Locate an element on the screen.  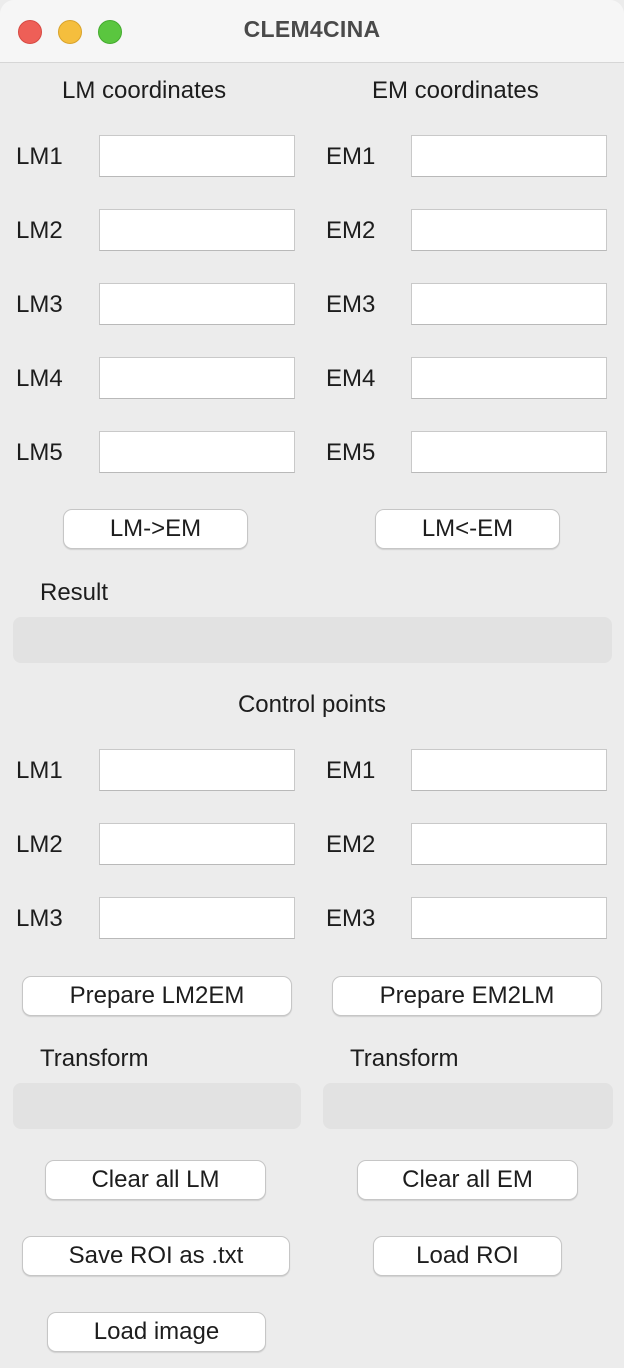
em4-field is located at coordinates (509, 378).